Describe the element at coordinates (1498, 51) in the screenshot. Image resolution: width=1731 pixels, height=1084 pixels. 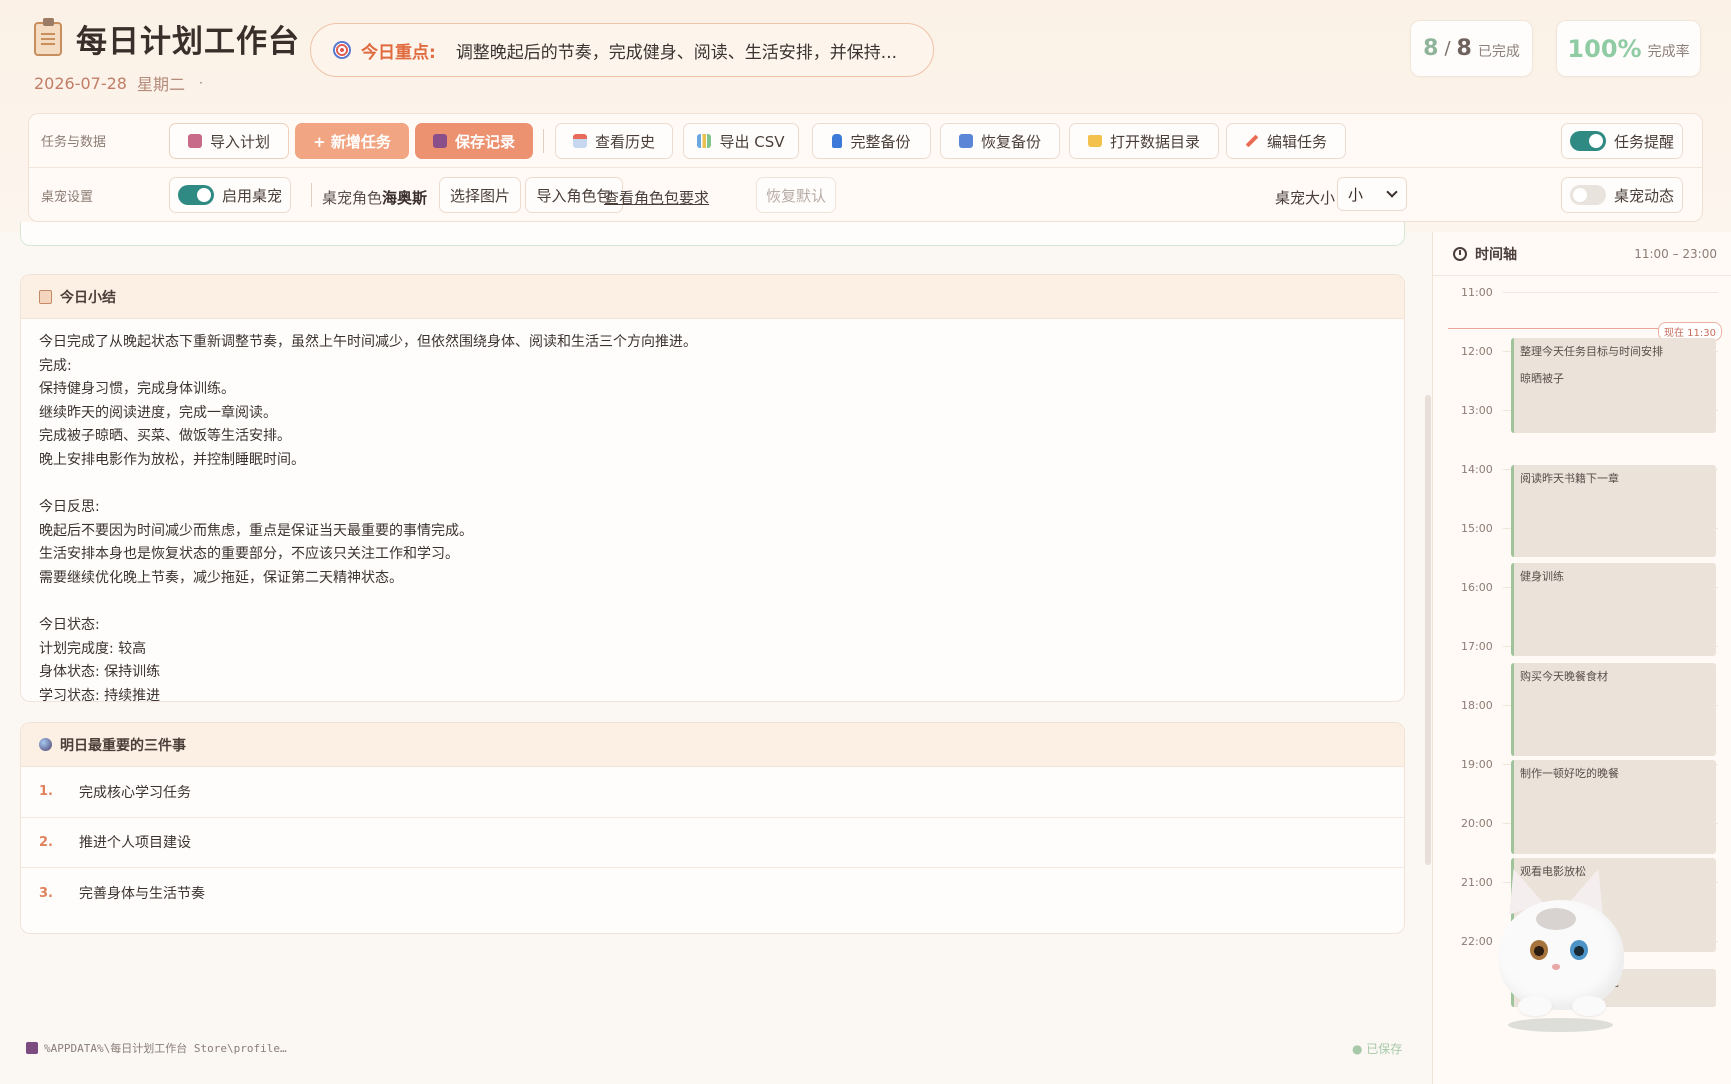
I see `done-label: 已完成` at that location.